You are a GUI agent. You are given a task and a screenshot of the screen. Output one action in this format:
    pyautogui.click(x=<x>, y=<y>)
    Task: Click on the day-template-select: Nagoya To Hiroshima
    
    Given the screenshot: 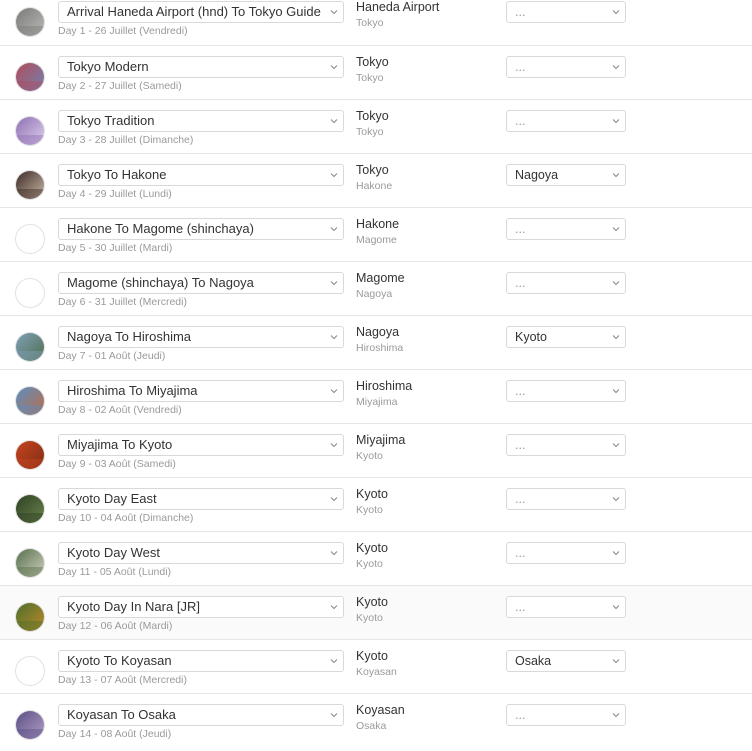 What is the action you would take?
    pyautogui.click(x=201, y=337)
    